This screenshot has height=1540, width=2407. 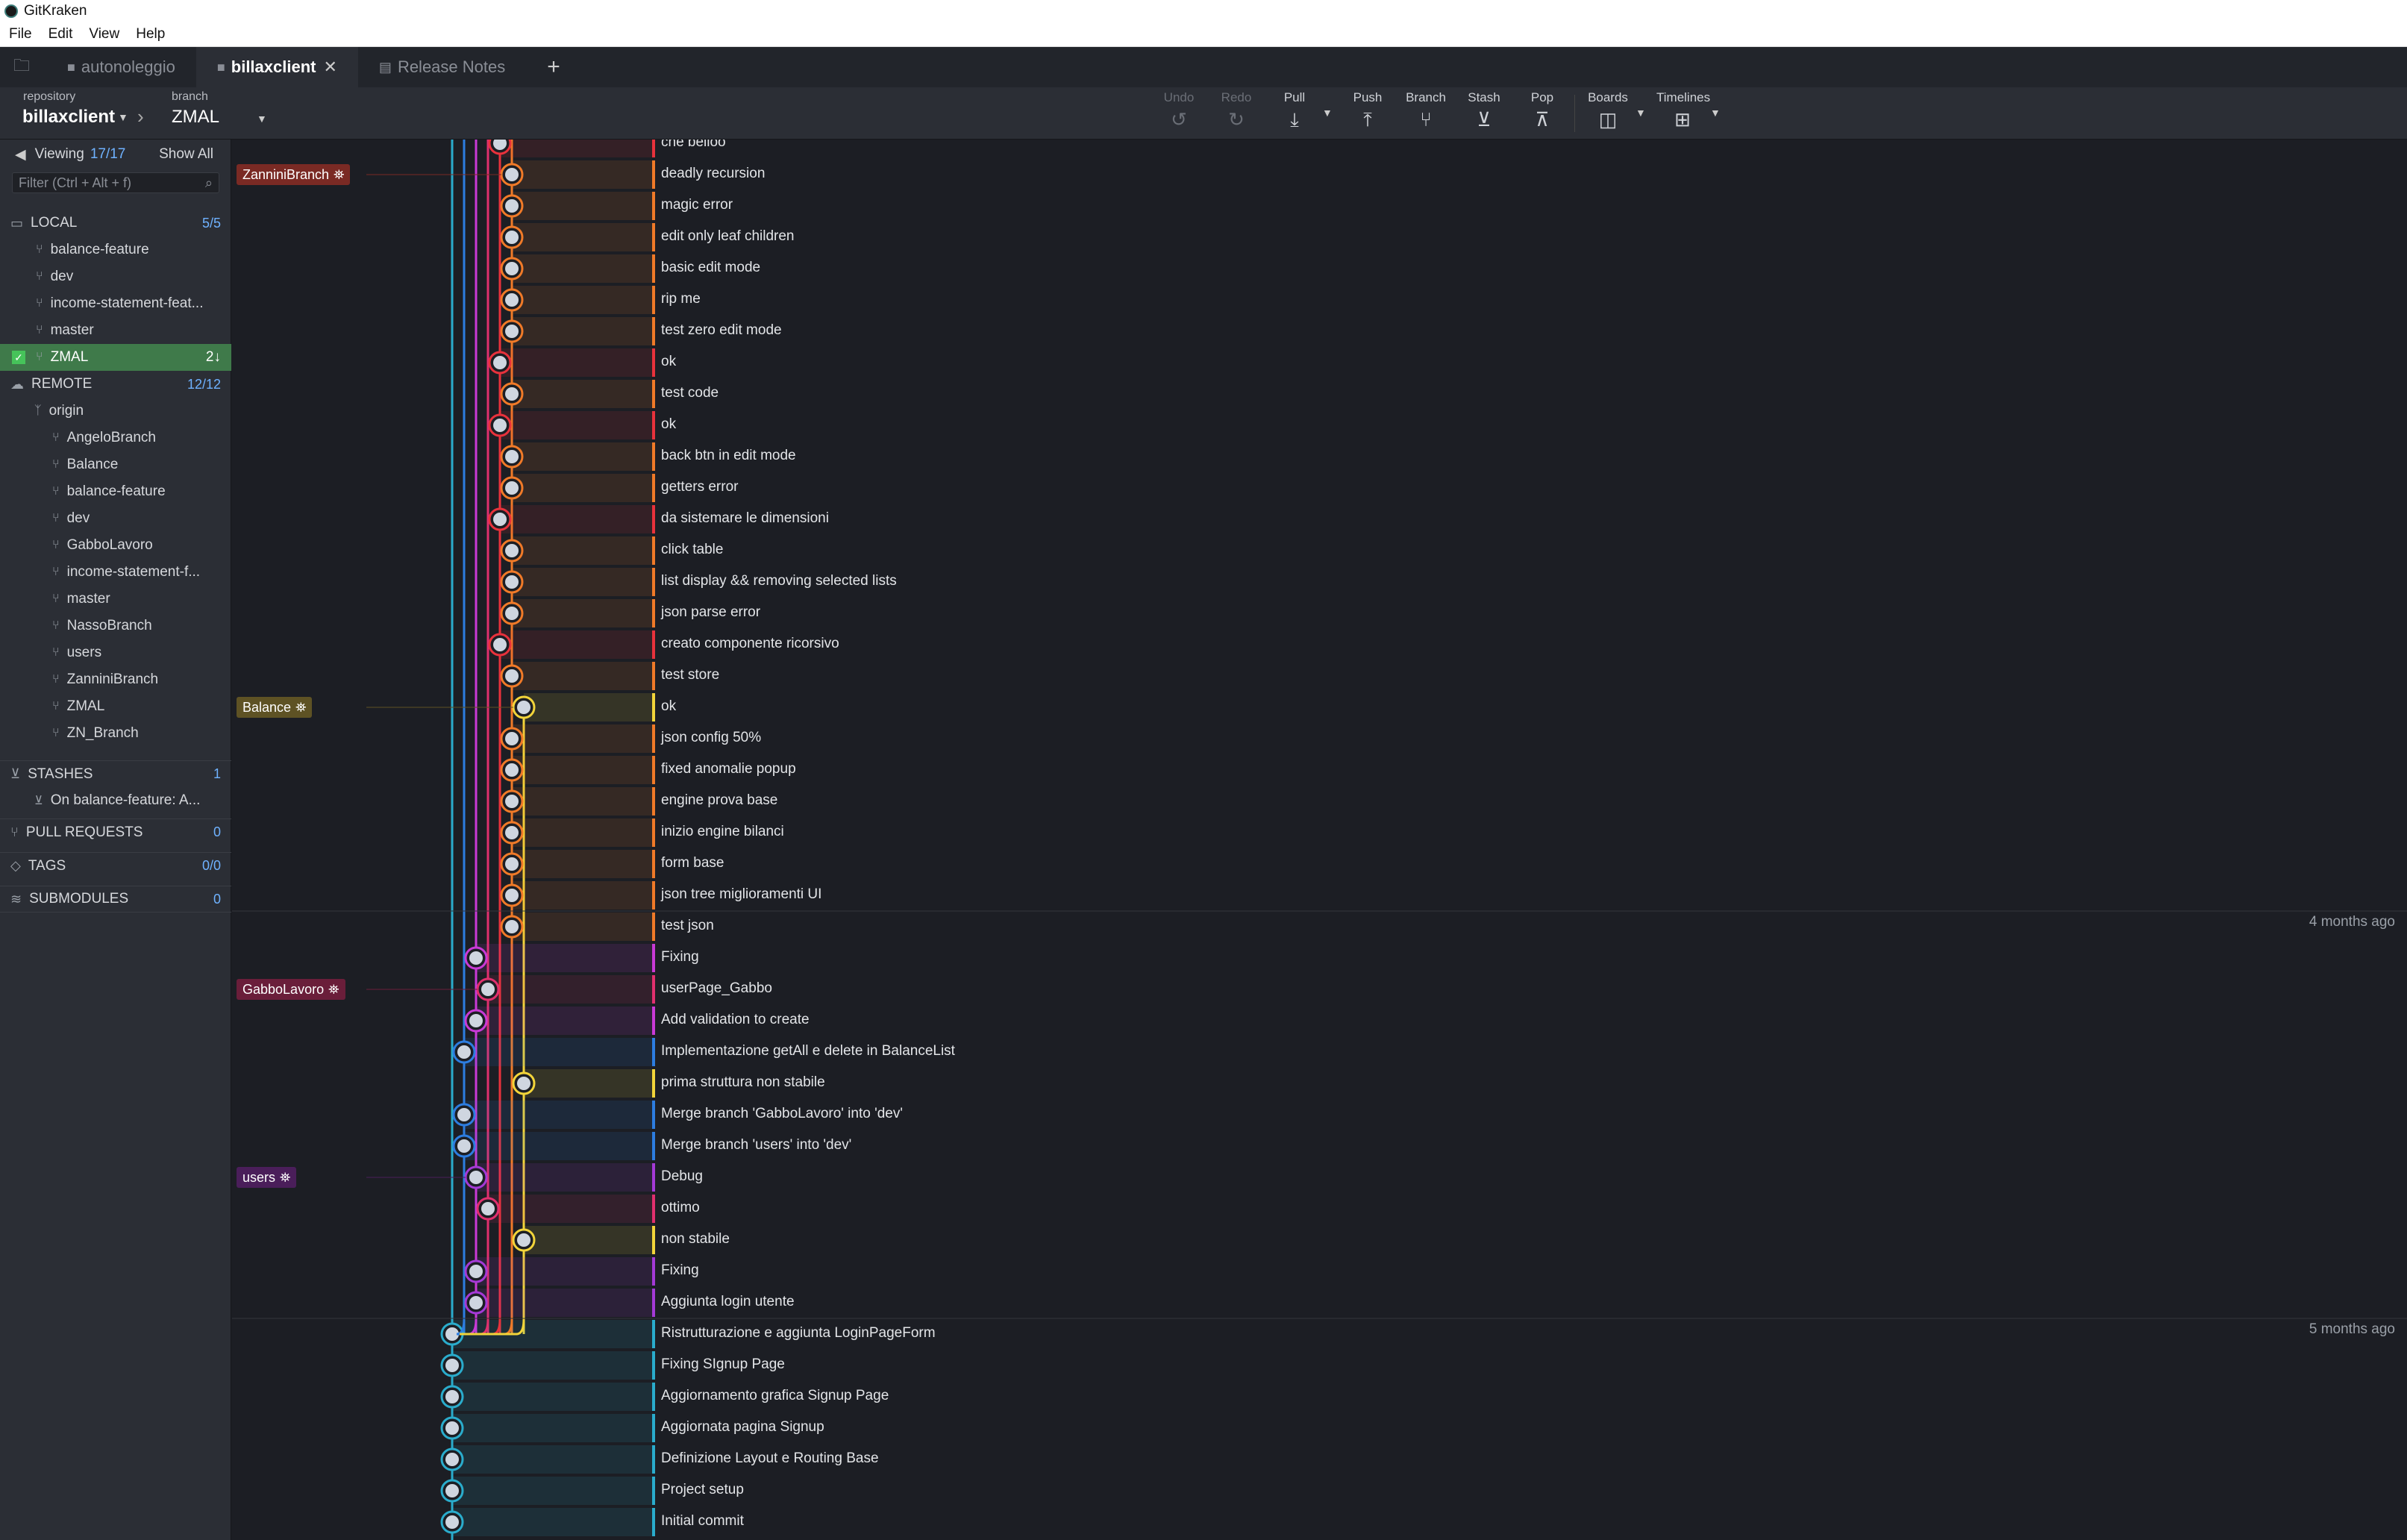 I want to click on remote-branch: ⑂ AngeloBranch, so click(x=115, y=438).